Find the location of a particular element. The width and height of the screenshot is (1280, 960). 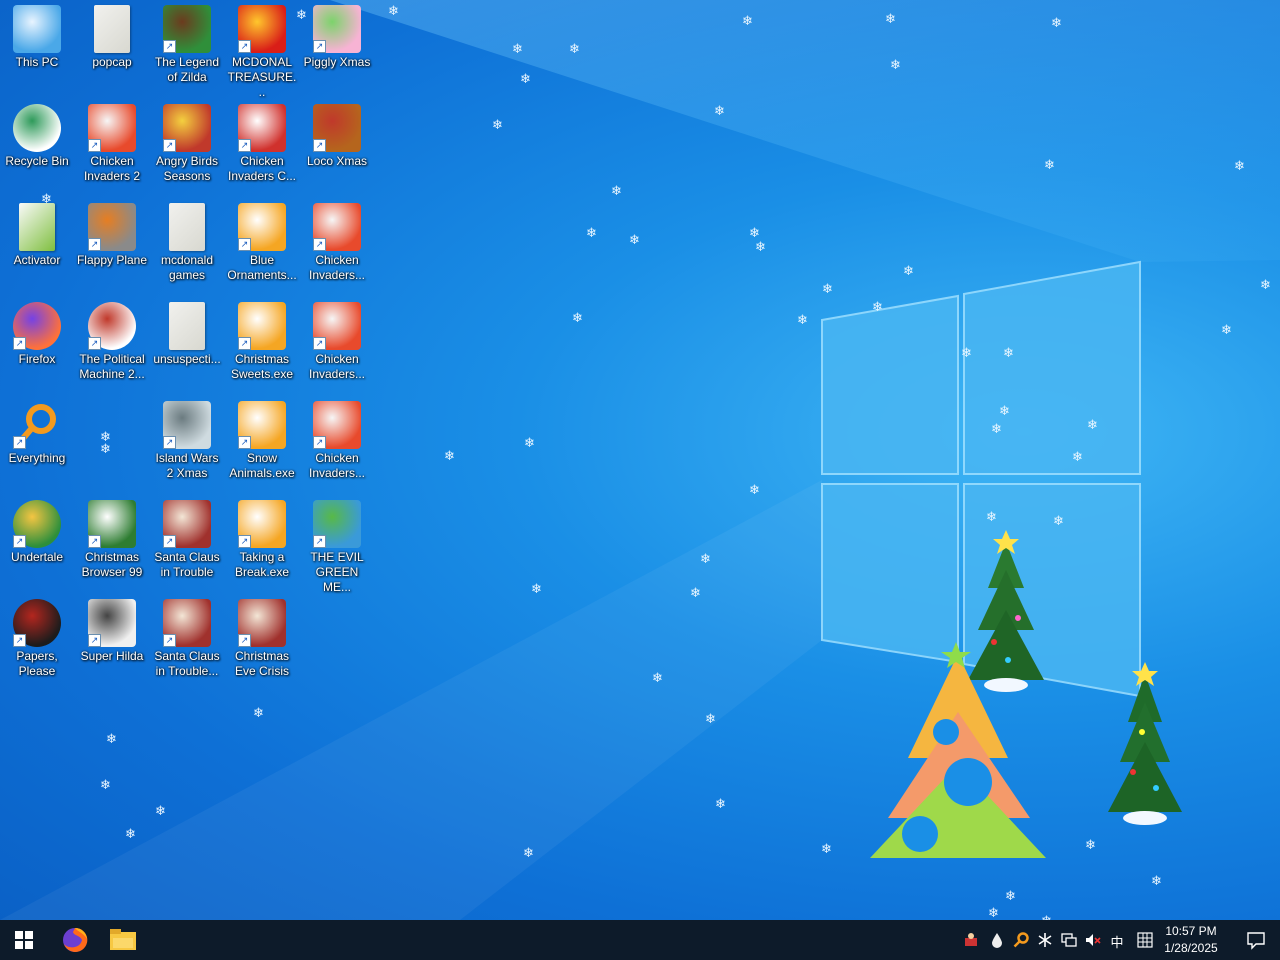

tray-network-icon is located at coordinates (1069, 940).